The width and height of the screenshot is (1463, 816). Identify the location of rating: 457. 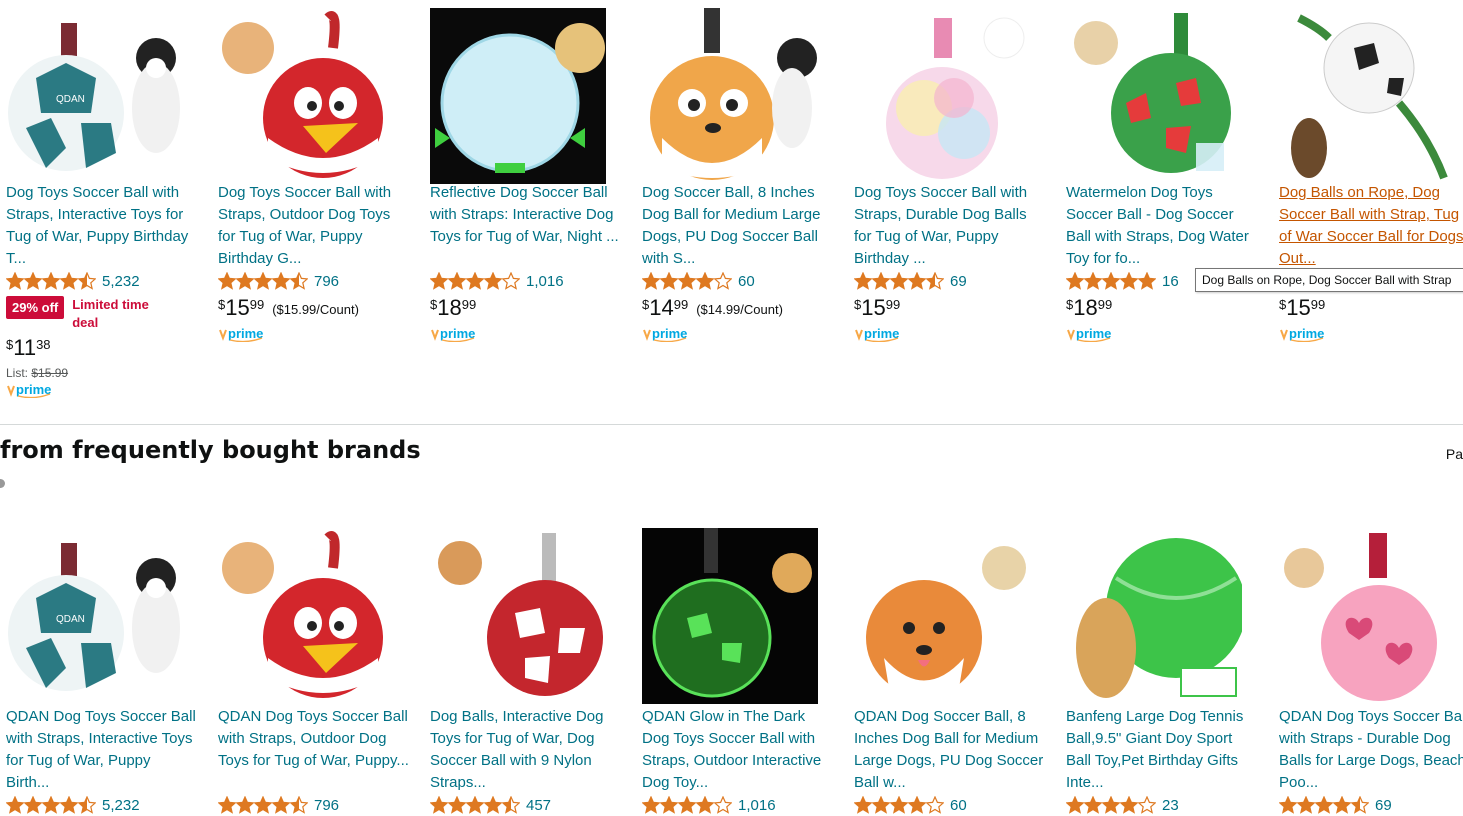
(530, 805).